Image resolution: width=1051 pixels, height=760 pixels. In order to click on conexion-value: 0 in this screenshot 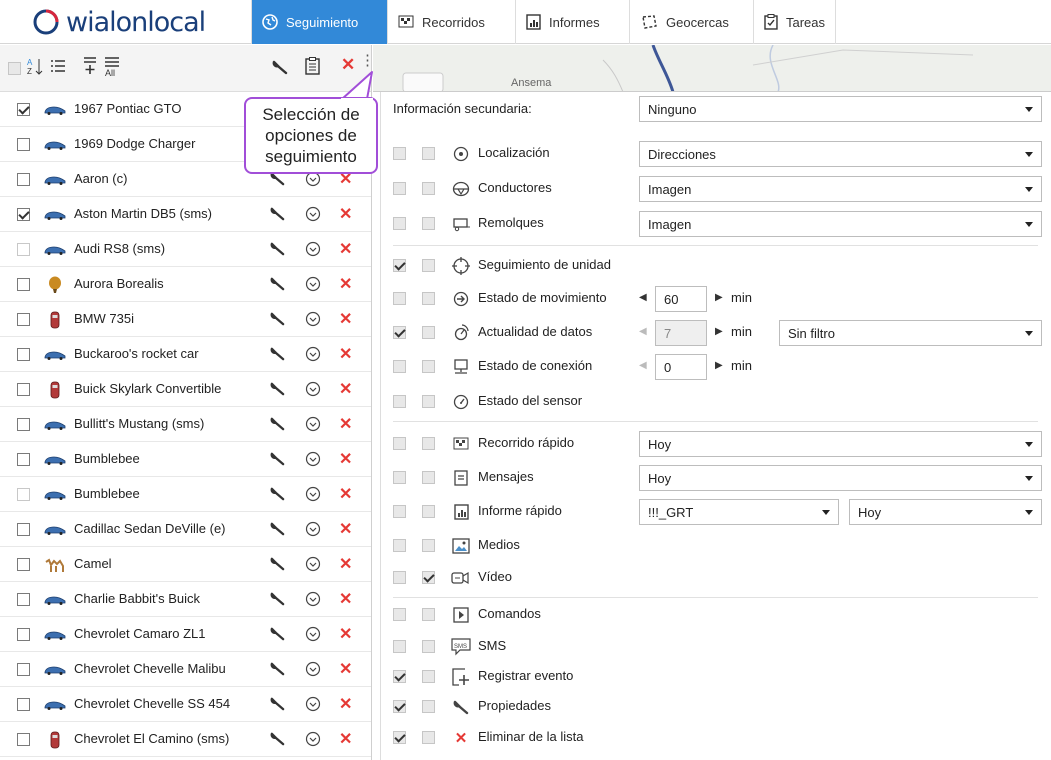, I will do `click(681, 367)`.